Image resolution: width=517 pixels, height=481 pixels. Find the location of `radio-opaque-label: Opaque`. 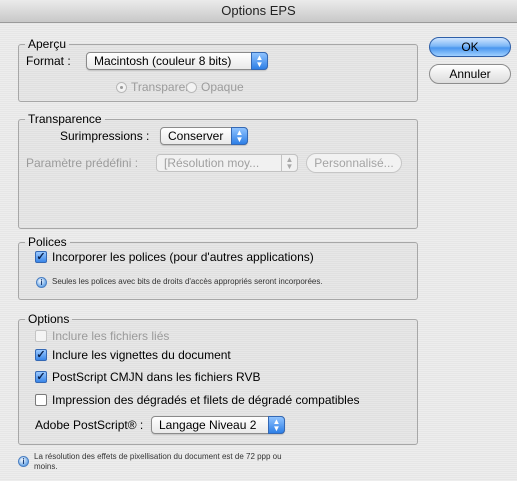

radio-opaque-label: Opaque is located at coordinates (222, 87).